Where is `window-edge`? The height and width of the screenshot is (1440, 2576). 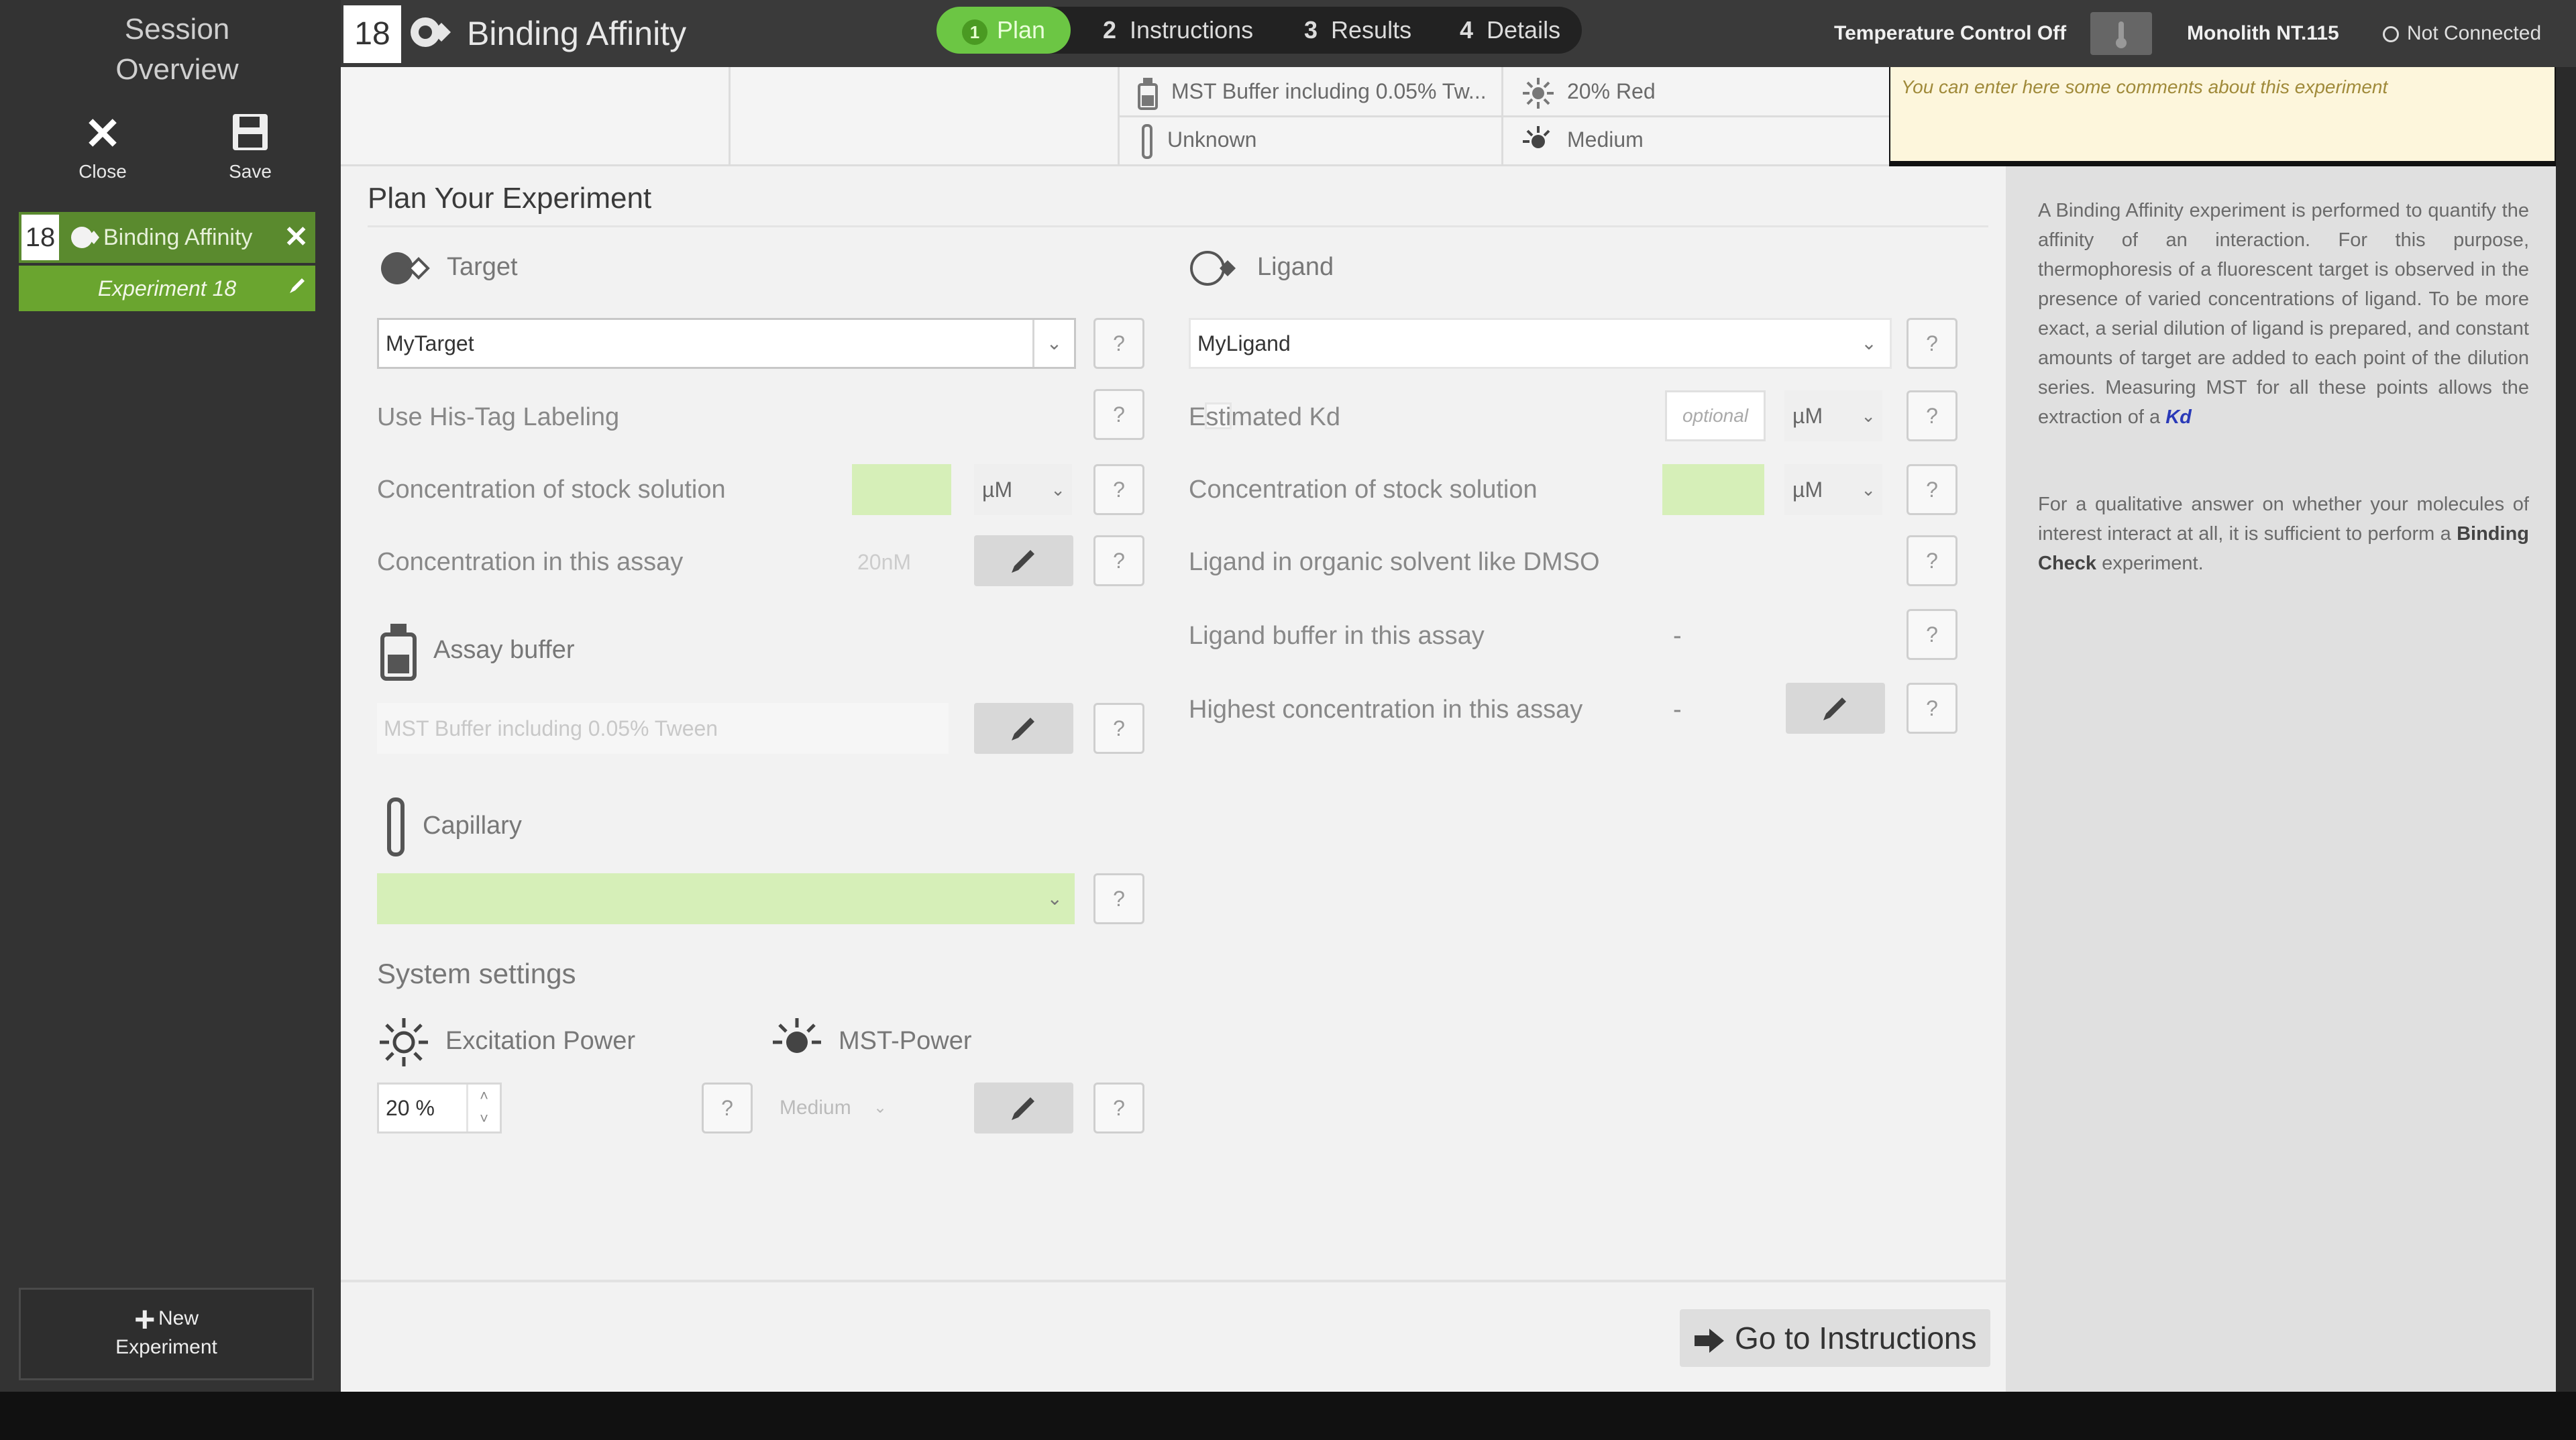 window-edge is located at coordinates (2566, 729).